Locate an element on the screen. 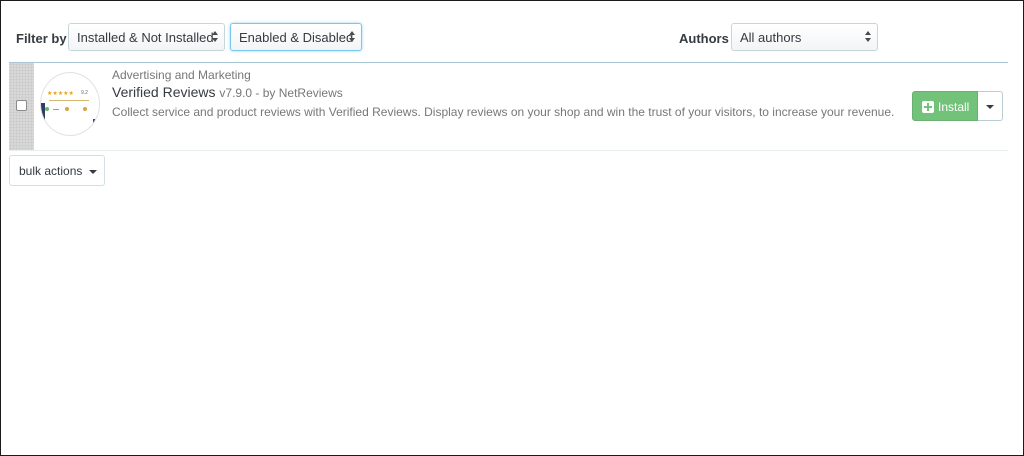 The width and height of the screenshot is (1024, 456). module-title: Verified Reviews v7.9.0 - by NetReviews is located at coordinates (227, 92).